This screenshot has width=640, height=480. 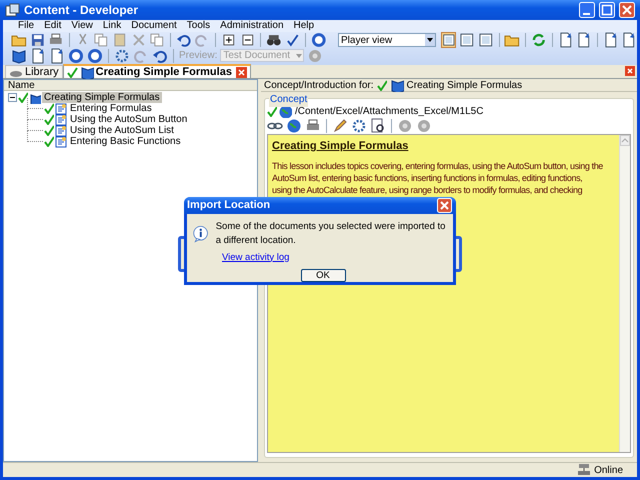 What do you see at coordinates (389, 111) in the screenshot?
I see `file-path: /Content/Excel/Attachments_Excel/M1L5C` at bounding box center [389, 111].